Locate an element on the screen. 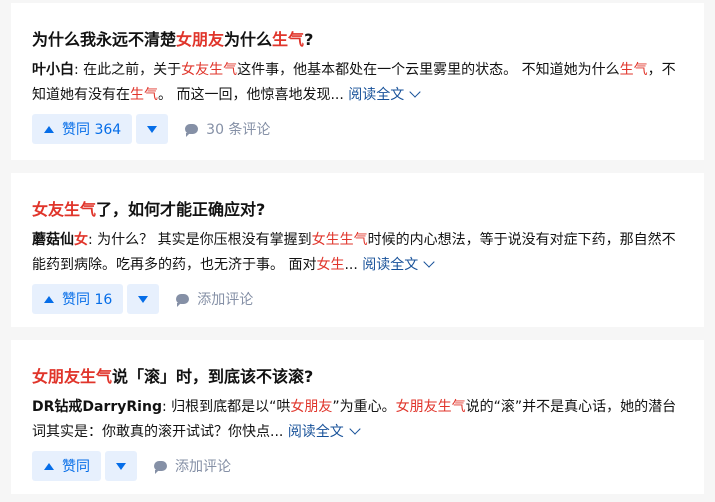 The height and width of the screenshot is (502, 715). title-text: 说「滚」时，到底该不该滚? is located at coordinates (213, 376).